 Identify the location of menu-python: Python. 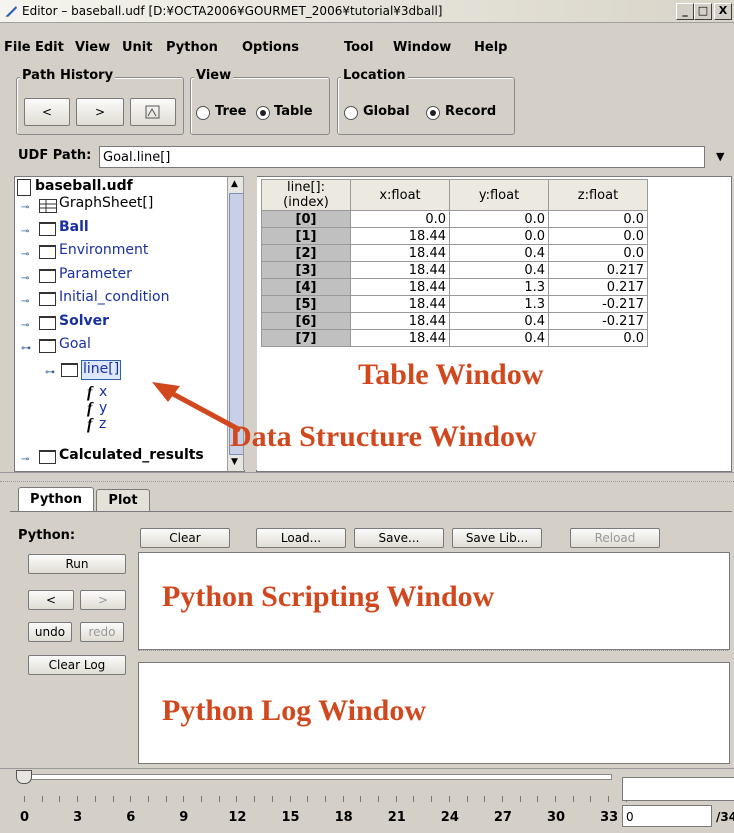
(192, 47).